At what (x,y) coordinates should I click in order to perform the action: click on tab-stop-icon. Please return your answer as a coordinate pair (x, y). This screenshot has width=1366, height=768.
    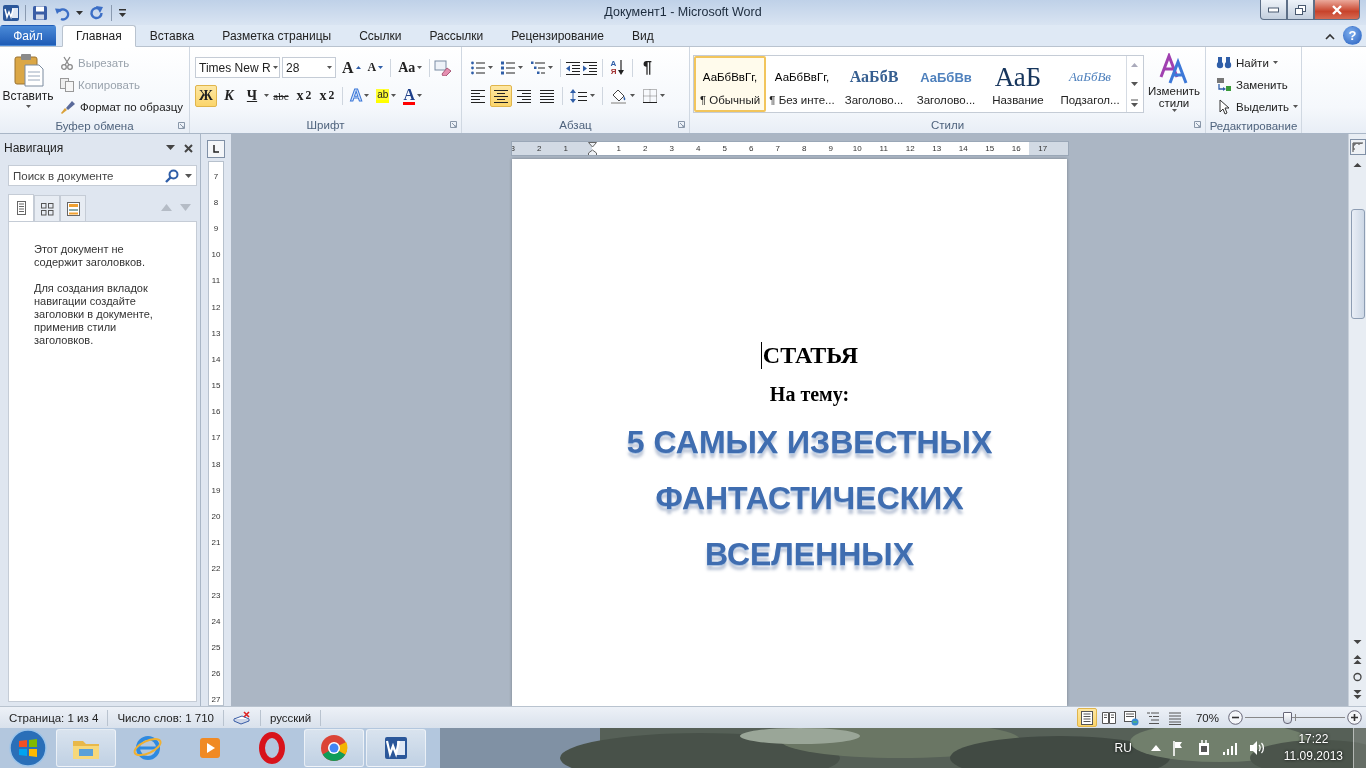
    Looking at the image, I should click on (216, 149).